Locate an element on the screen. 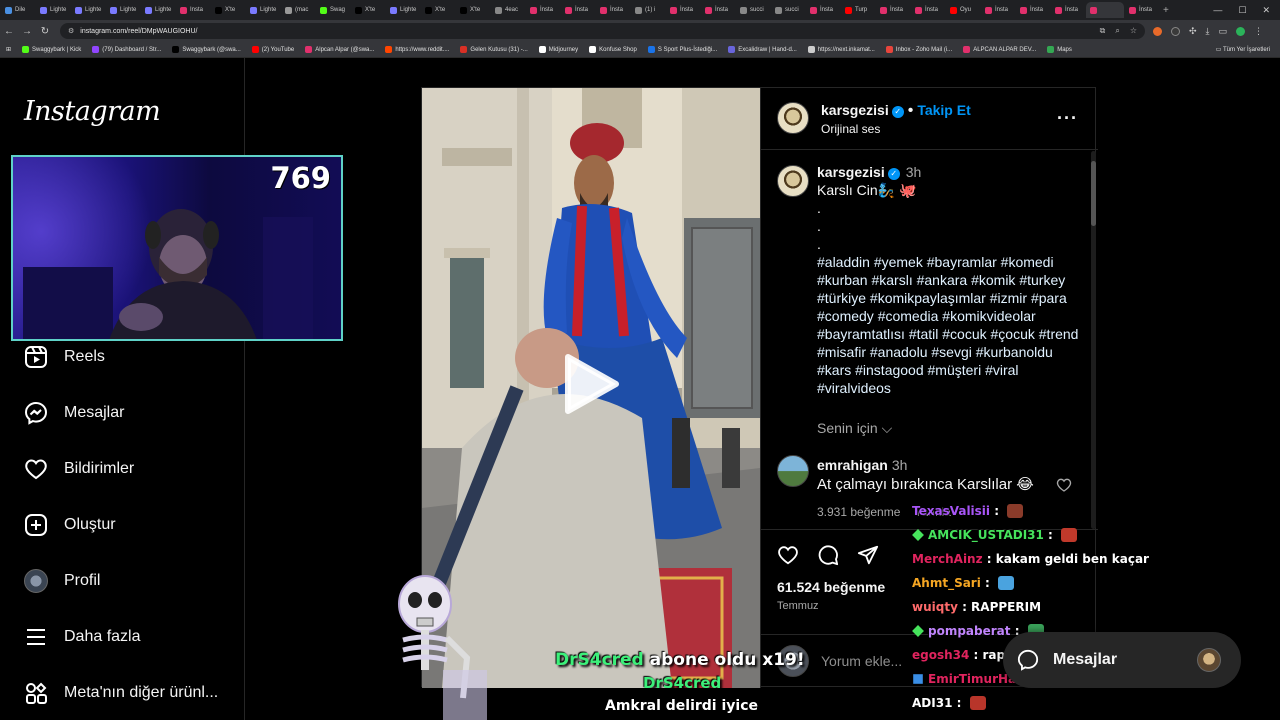  site-info-icon: ⚙ is located at coordinates (71, 31).